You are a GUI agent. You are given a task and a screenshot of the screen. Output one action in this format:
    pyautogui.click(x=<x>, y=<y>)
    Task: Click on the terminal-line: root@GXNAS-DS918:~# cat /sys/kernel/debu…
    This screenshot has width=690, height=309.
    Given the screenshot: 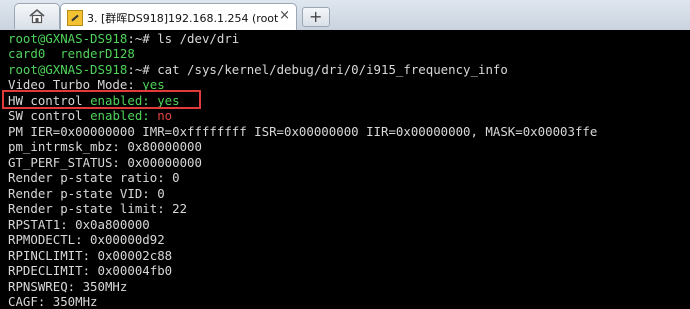 What is the action you would take?
    pyautogui.click(x=258, y=69)
    